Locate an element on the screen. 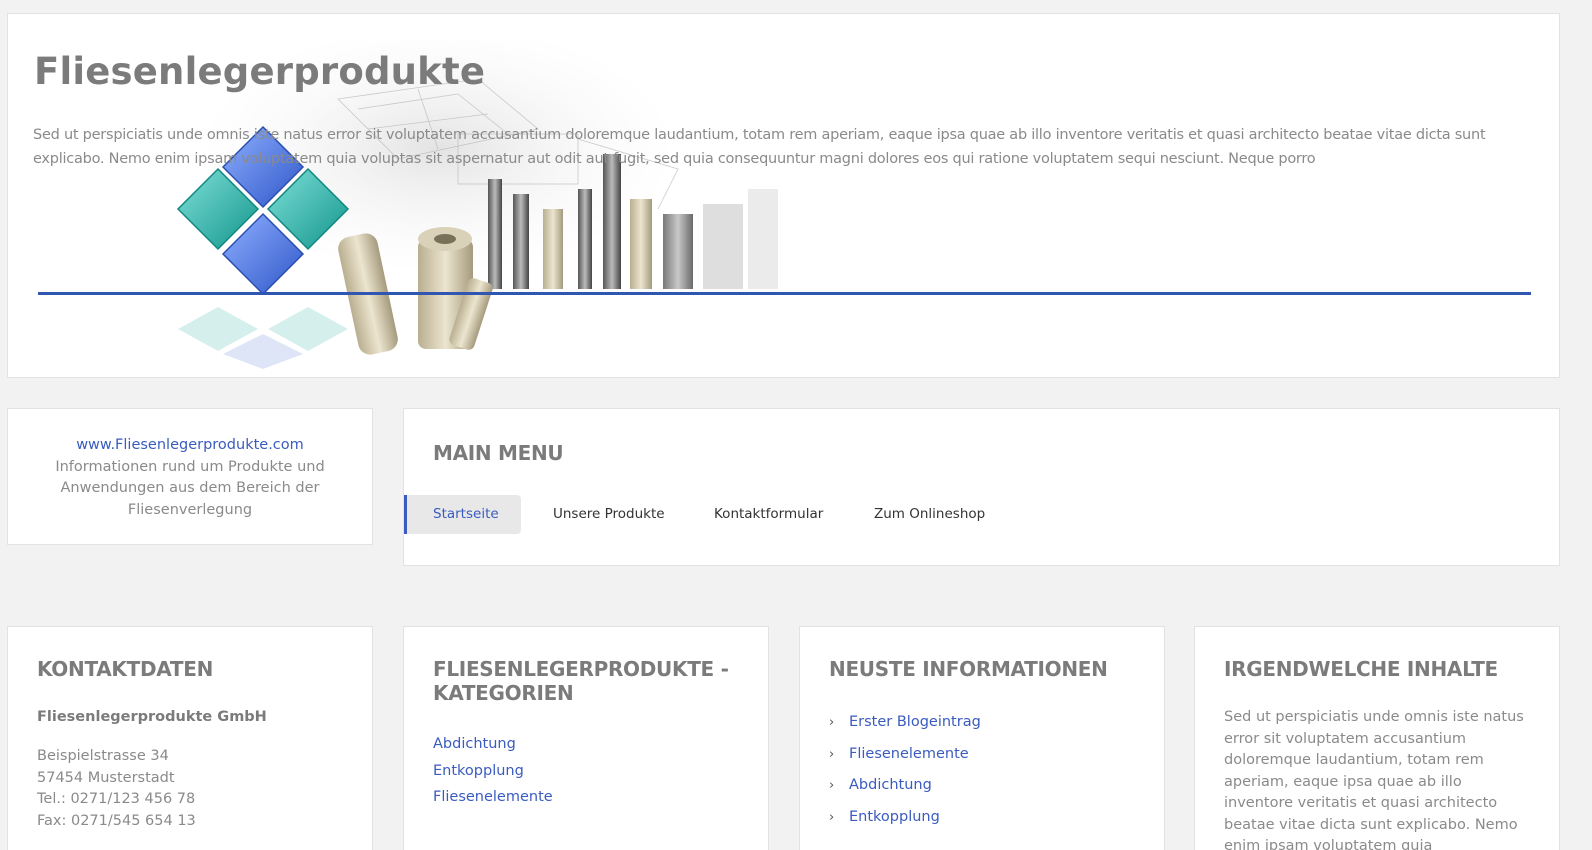 This screenshot has width=1592, height=850. header-divider-line is located at coordinates (784, 293).